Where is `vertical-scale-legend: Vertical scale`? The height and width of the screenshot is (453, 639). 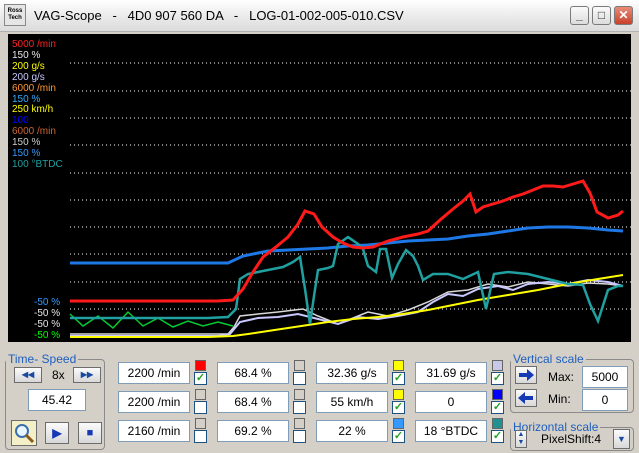
vertical-scale-legend: Vertical scale is located at coordinates (548, 359).